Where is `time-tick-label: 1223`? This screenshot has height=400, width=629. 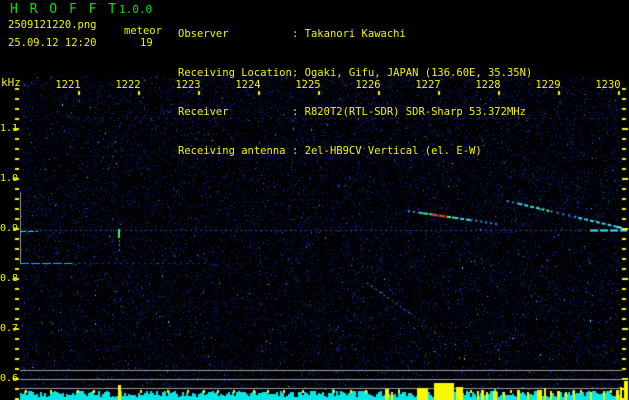
time-tick-label: 1223 is located at coordinates (188, 85).